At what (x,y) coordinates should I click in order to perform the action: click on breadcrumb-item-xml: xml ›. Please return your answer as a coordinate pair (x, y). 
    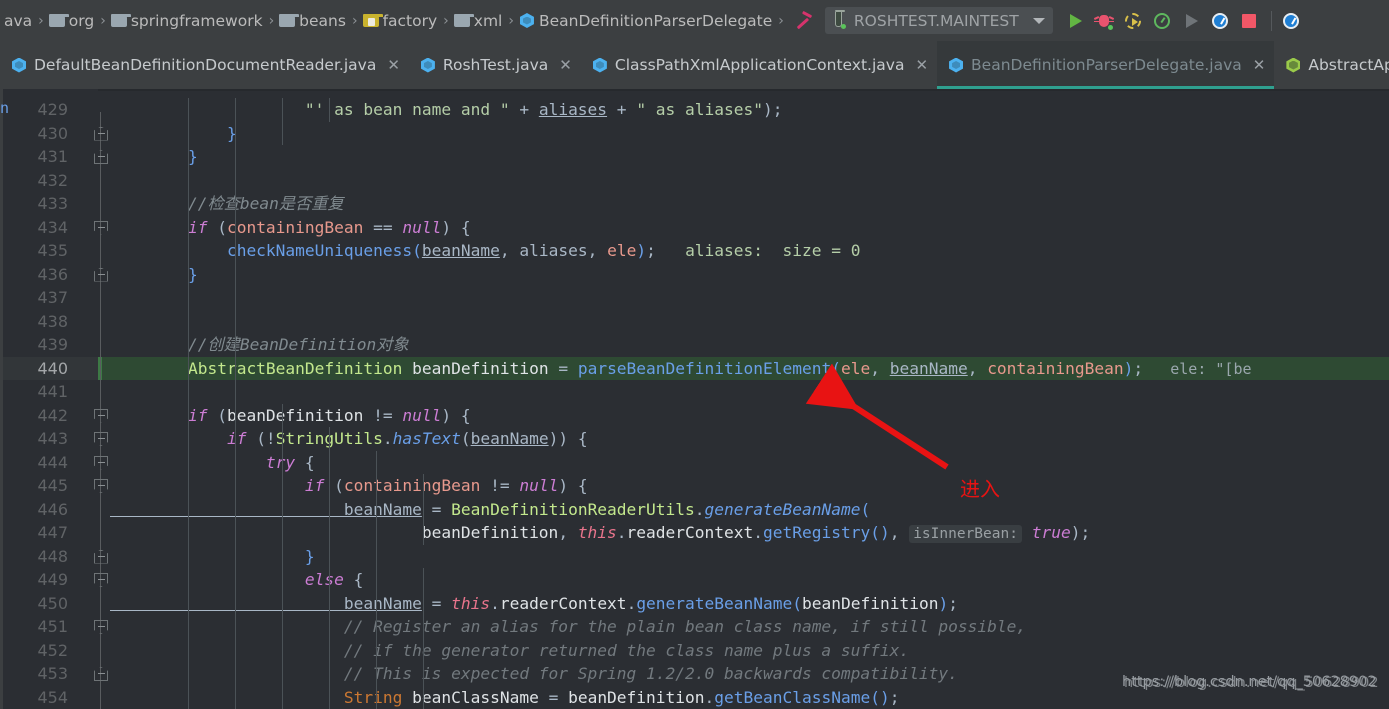
    Looking at the image, I should click on (486, 20).